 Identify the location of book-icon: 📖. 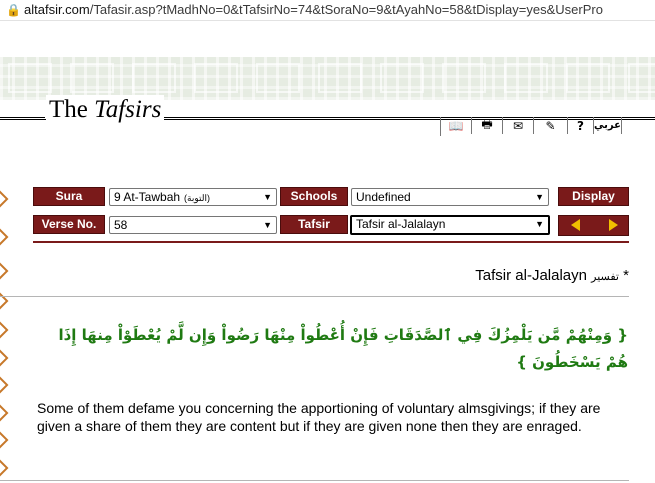
(456, 125).